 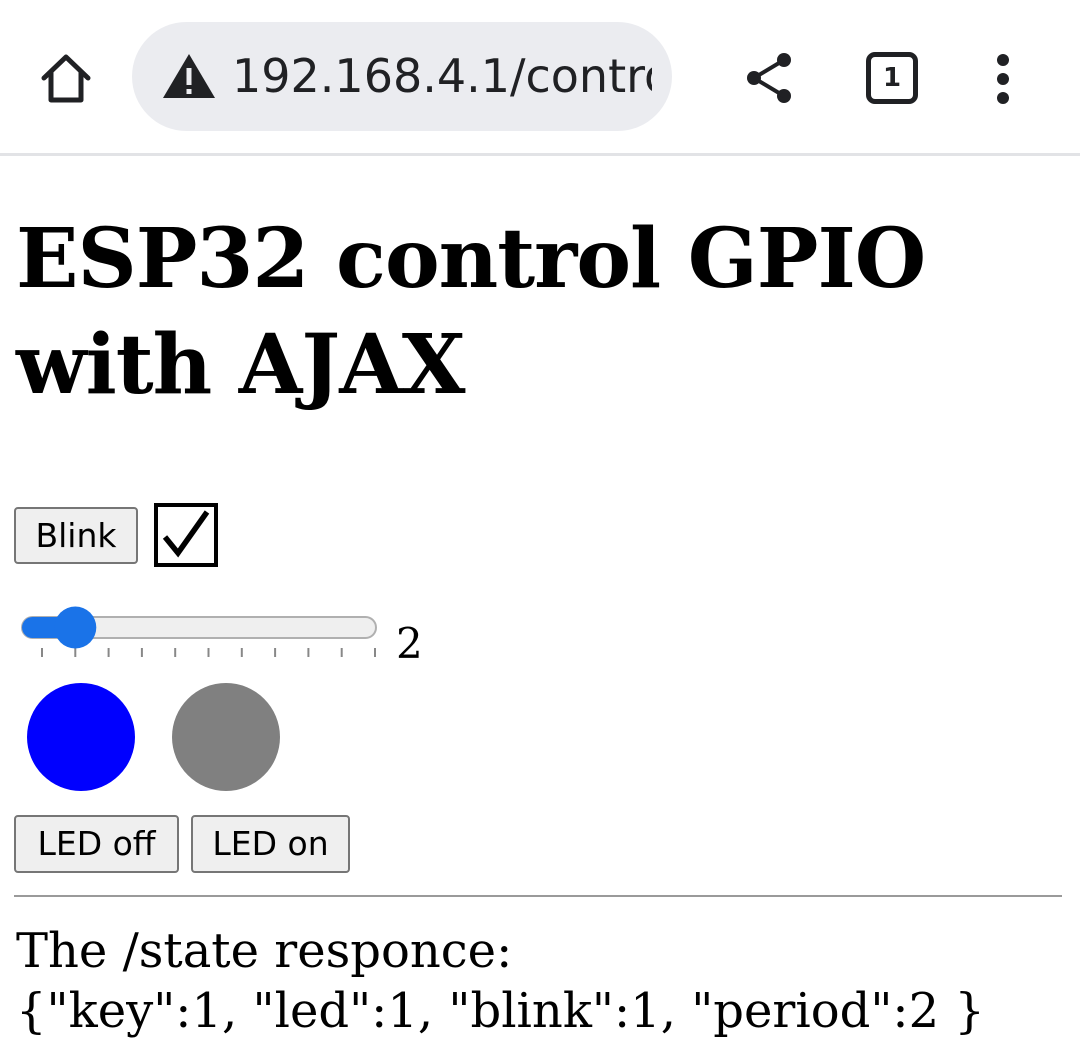 What do you see at coordinates (76, 535) in the screenshot?
I see `blink-button: Blink` at bounding box center [76, 535].